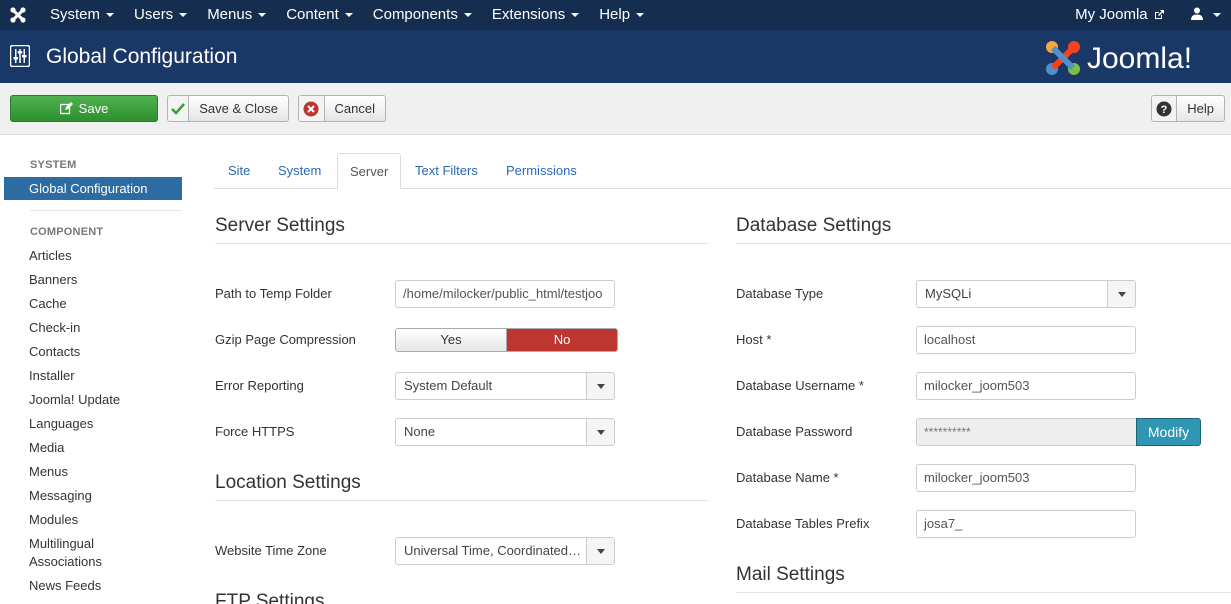 This screenshot has height=604, width=1231. What do you see at coordinates (505, 386) in the screenshot?
I see `error-reporting-select: System Default` at bounding box center [505, 386].